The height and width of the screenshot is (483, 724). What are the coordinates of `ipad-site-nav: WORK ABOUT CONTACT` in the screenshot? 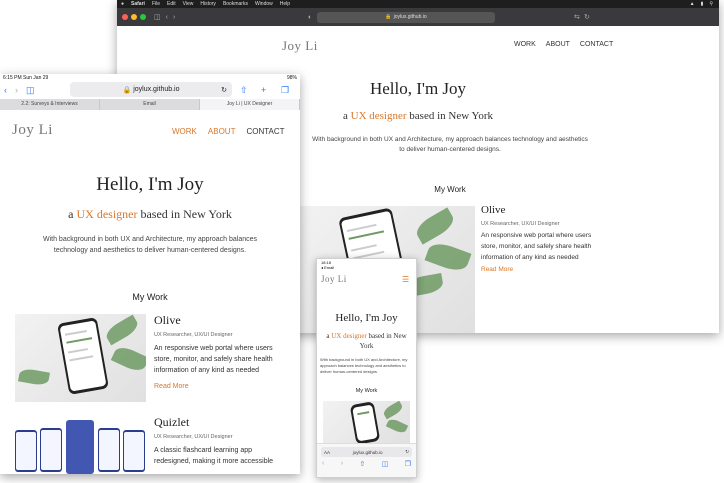 It's located at (228, 131).